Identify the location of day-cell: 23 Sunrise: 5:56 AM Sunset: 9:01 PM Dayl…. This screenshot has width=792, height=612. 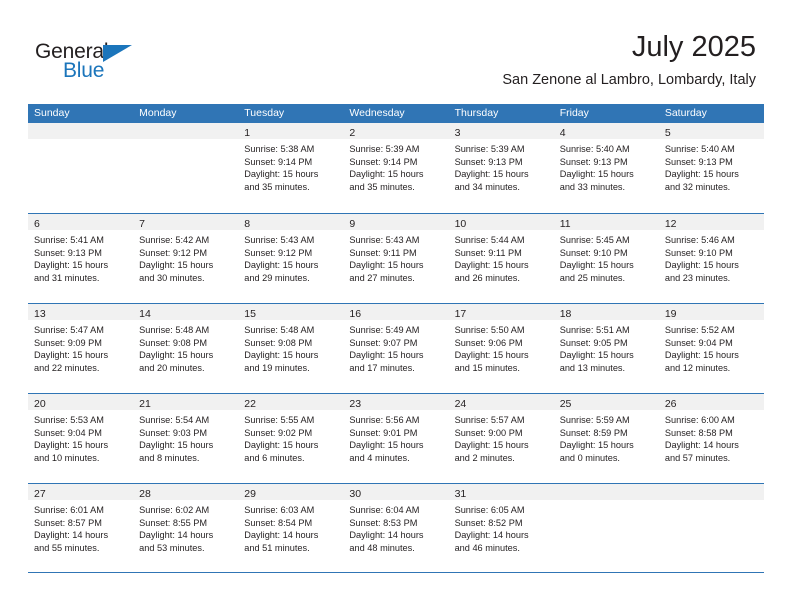
(396, 438).